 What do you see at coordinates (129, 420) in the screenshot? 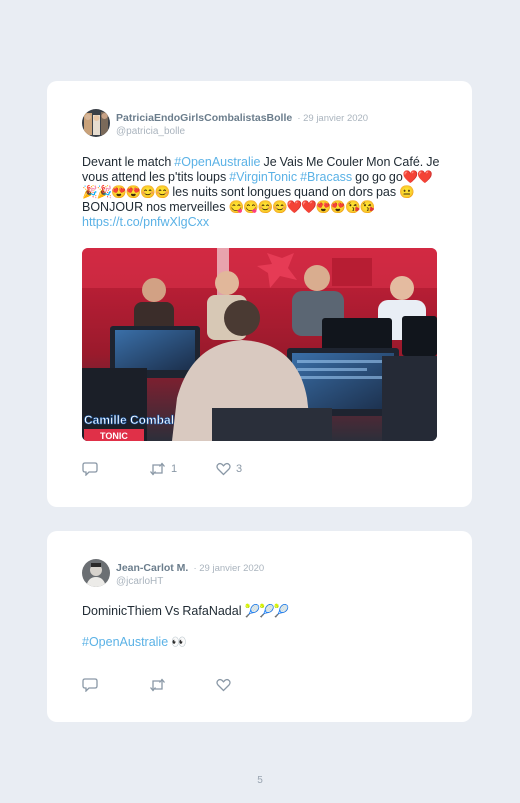
I see `image-caption: Camille Combal` at bounding box center [129, 420].